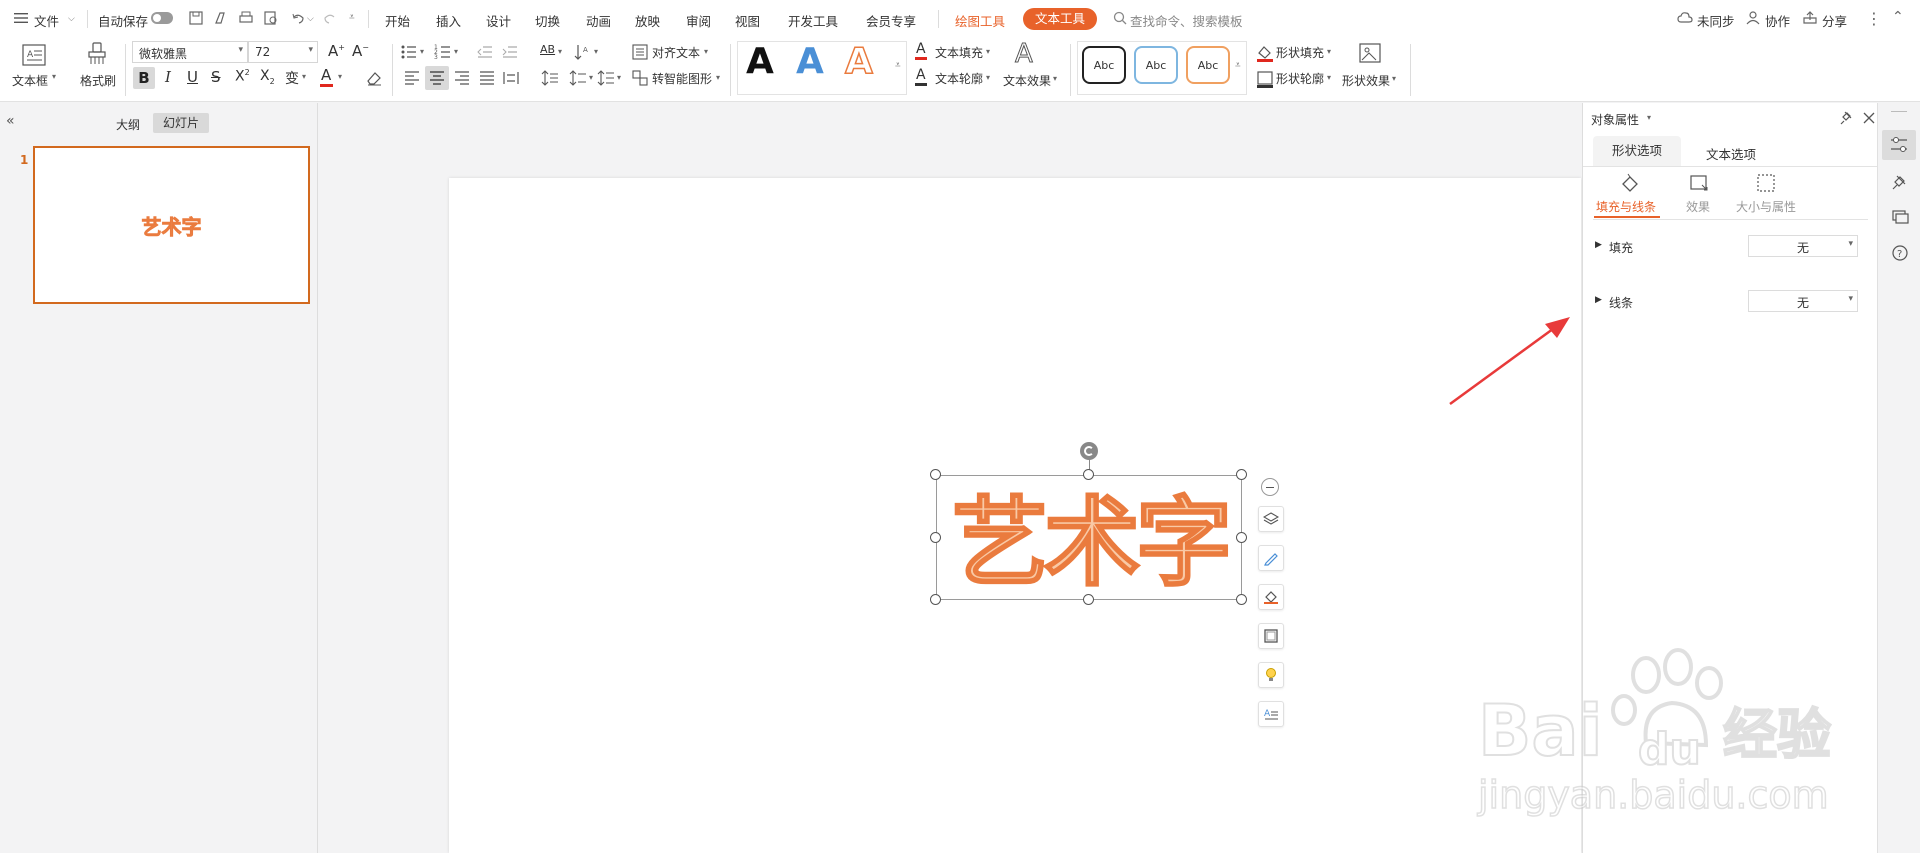 This screenshot has width=1920, height=853. What do you see at coordinates (921, 75) in the screenshot?
I see `text-outline-icon: A` at bounding box center [921, 75].